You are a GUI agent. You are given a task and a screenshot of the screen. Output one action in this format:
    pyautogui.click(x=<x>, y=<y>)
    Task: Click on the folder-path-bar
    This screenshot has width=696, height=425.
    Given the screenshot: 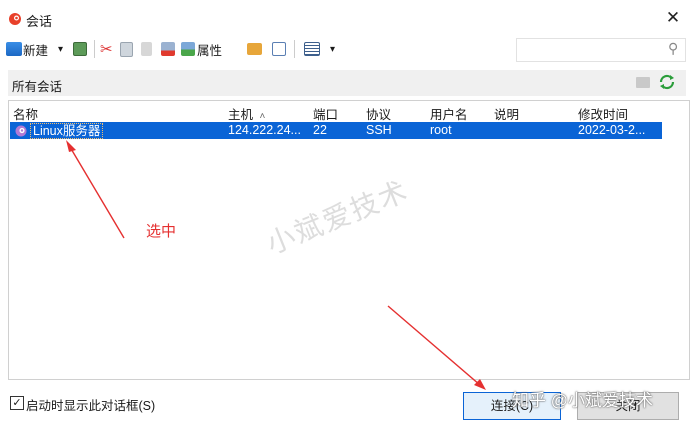 What is the action you would take?
    pyautogui.click(x=347, y=83)
    